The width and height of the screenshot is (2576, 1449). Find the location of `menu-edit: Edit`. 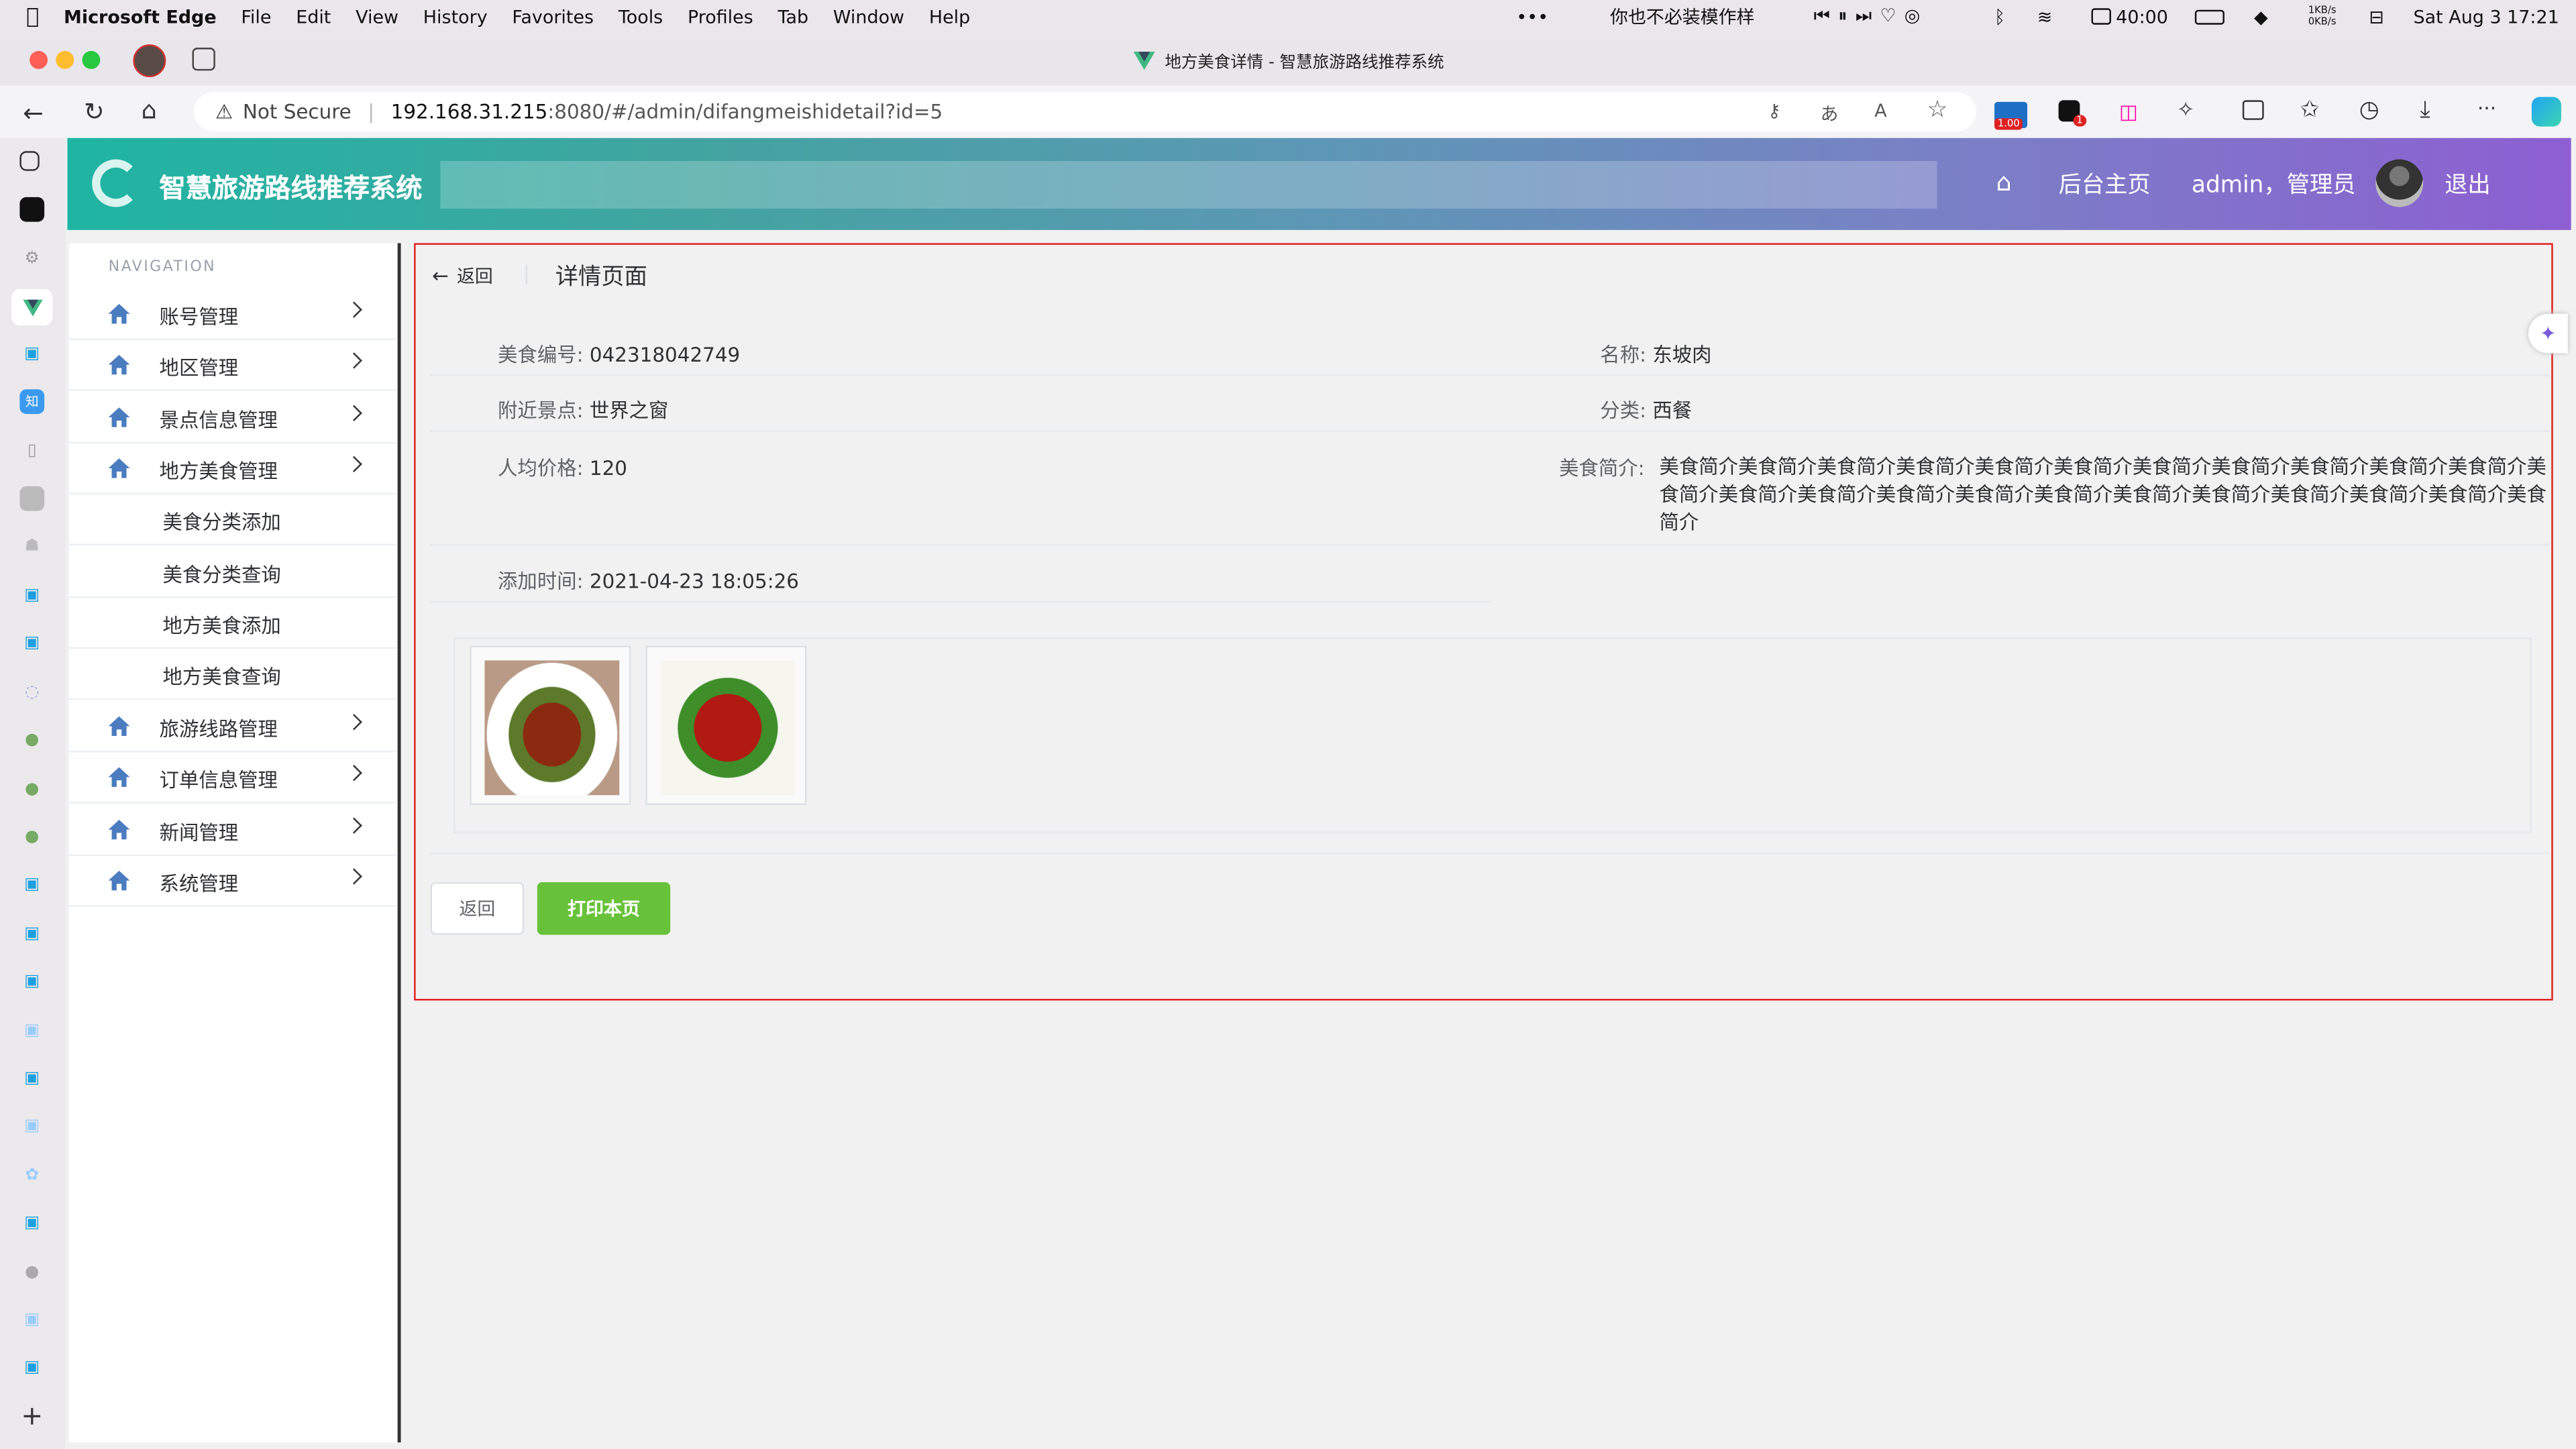

menu-edit: Edit is located at coordinates (313, 17).